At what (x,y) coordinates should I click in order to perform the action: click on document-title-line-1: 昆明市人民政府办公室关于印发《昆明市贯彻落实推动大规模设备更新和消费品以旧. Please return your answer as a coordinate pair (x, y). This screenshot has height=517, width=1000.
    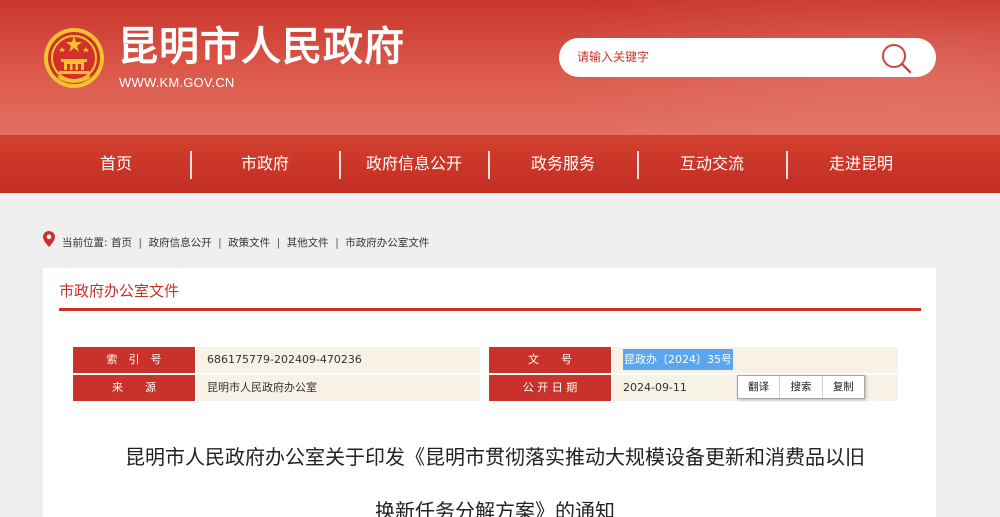
    Looking at the image, I should click on (495, 457).